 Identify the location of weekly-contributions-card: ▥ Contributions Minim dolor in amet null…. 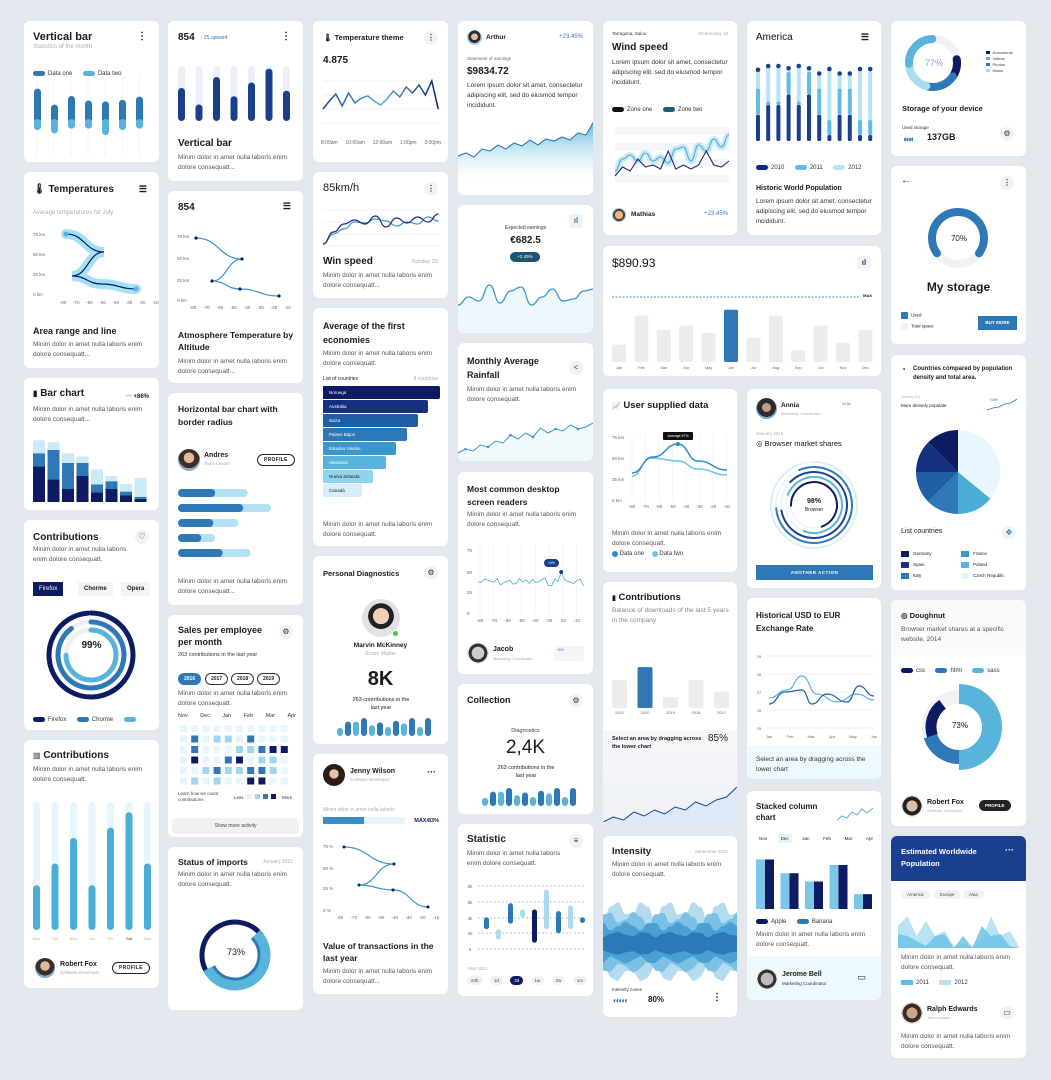
(91, 864).